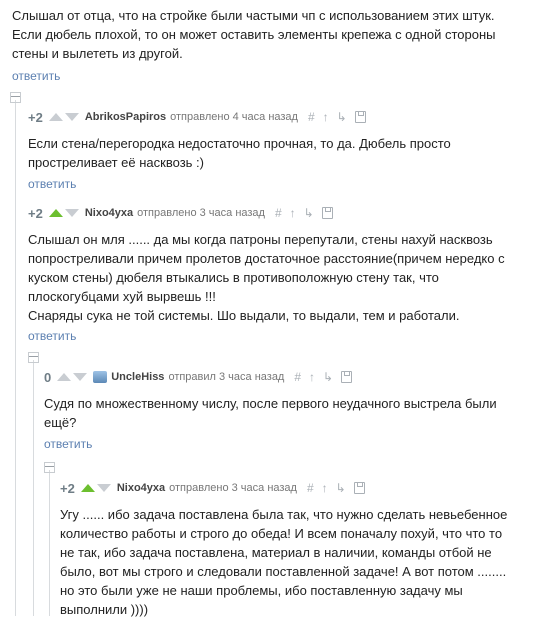 The width and height of the screenshot is (552, 619). I want to click on timestamp: отправлено 4 часа назад, so click(234, 117).